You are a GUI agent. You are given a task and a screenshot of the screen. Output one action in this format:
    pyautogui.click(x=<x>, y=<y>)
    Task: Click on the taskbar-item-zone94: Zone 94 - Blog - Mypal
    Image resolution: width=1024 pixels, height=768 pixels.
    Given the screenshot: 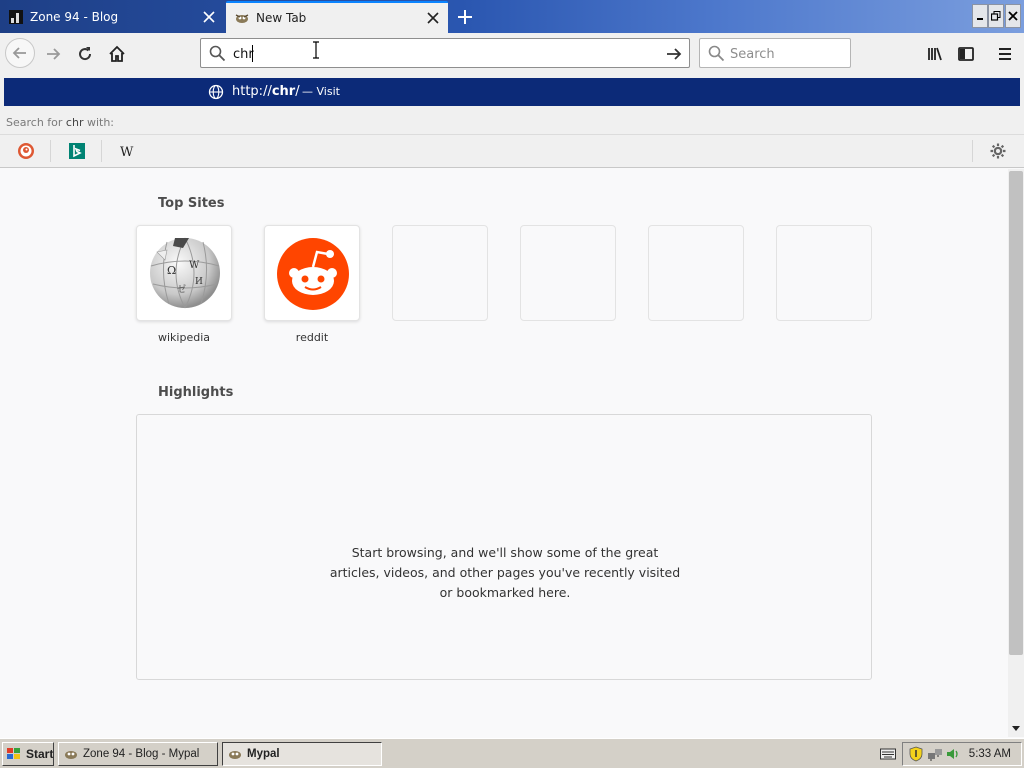 What is the action you would take?
    pyautogui.click(x=138, y=754)
    